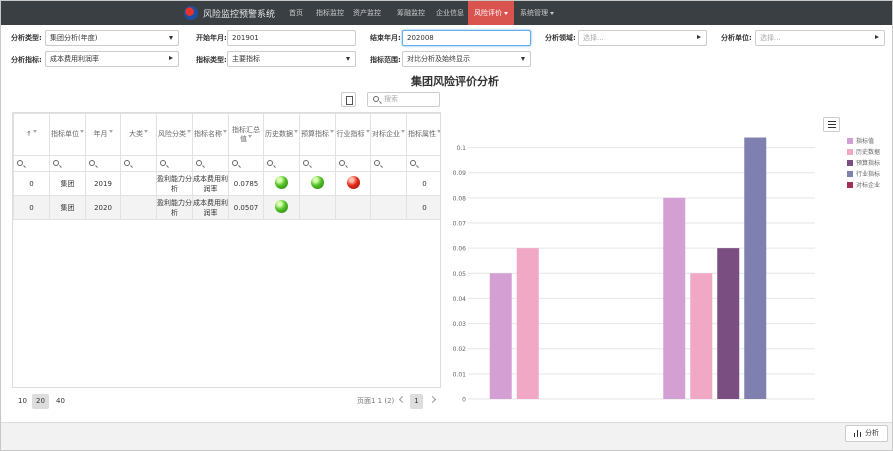 This screenshot has width=893, height=451. I want to click on brand: 风险监控预警系统, so click(229, 13).